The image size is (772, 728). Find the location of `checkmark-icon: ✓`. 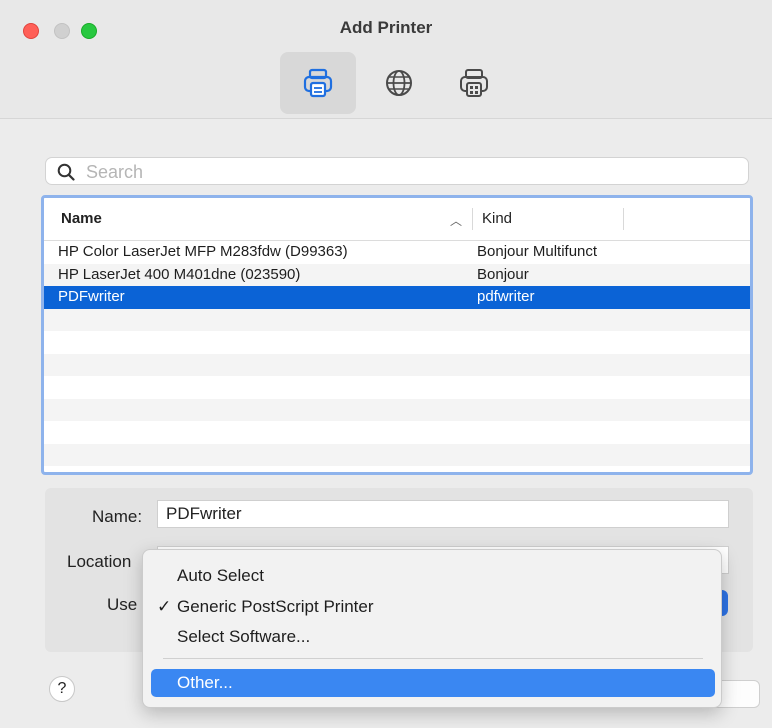

checkmark-icon: ✓ is located at coordinates (164, 606).